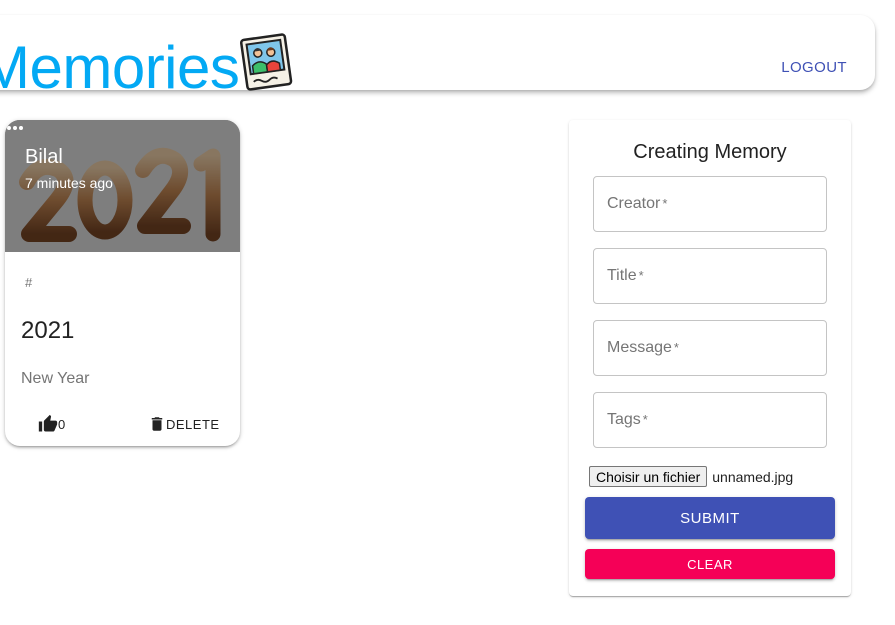 Image resolution: width=895 pixels, height=625 pixels. Describe the element at coordinates (637, 203) in the screenshot. I see `creator-field-label: Creator *` at that location.